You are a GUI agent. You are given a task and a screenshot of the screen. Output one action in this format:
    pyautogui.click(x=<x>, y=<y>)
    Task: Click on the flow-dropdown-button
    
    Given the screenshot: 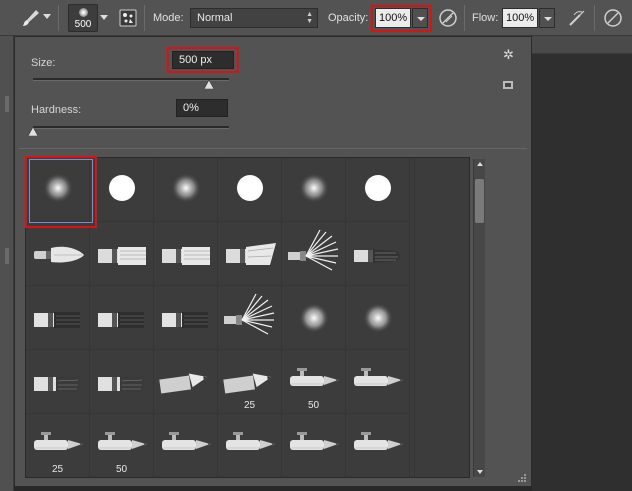 What is the action you would take?
    pyautogui.click(x=547, y=18)
    